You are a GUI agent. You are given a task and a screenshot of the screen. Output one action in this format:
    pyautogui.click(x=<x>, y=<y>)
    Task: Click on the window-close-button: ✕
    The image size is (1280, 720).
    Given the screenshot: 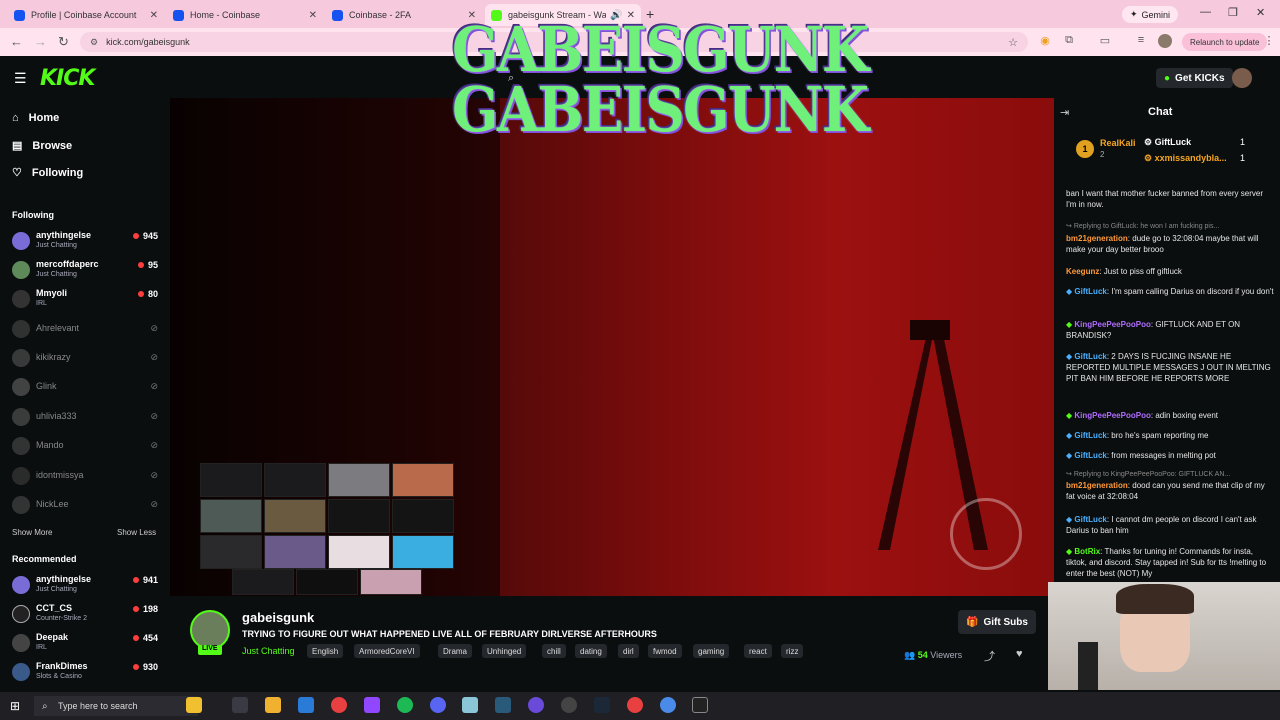 What is the action you would take?
    pyautogui.click(x=1260, y=12)
    